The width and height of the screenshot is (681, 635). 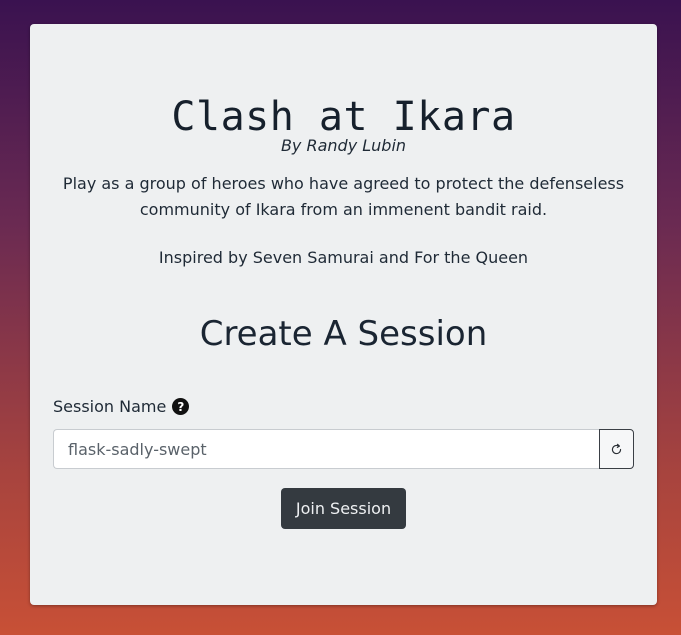 I want to click on refresh-session-name-button, so click(x=616, y=449).